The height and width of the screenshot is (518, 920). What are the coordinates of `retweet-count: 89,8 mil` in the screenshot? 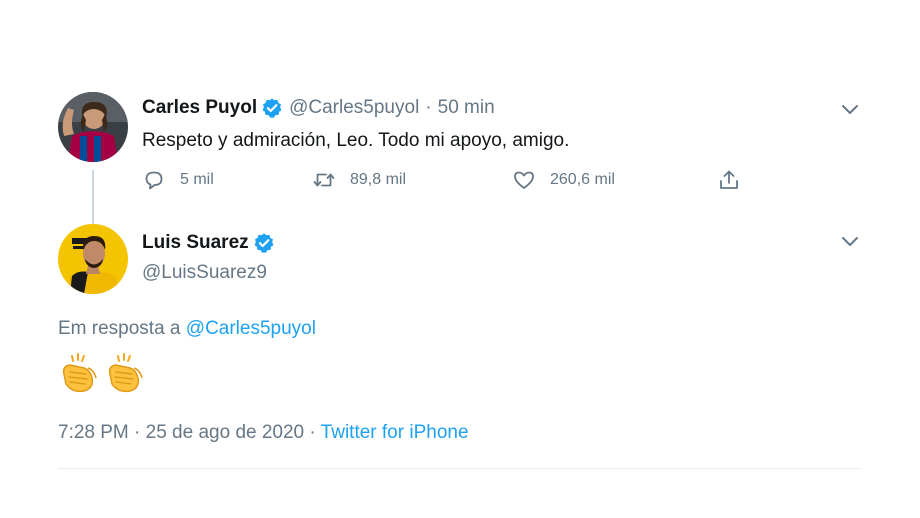 It's located at (378, 179).